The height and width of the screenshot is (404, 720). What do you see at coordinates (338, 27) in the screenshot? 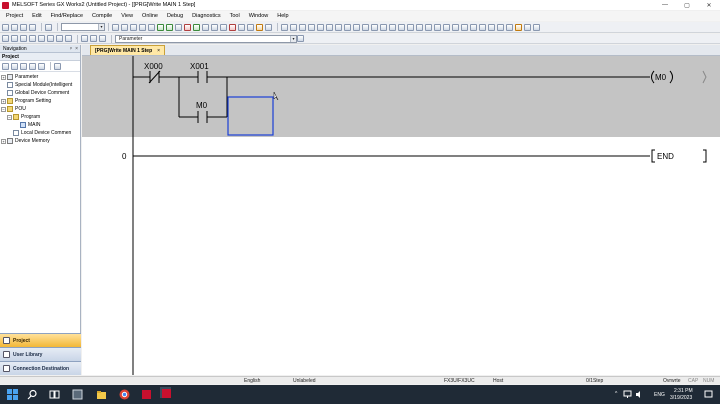
I see `ladder-hline-icon` at bounding box center [338, 27].